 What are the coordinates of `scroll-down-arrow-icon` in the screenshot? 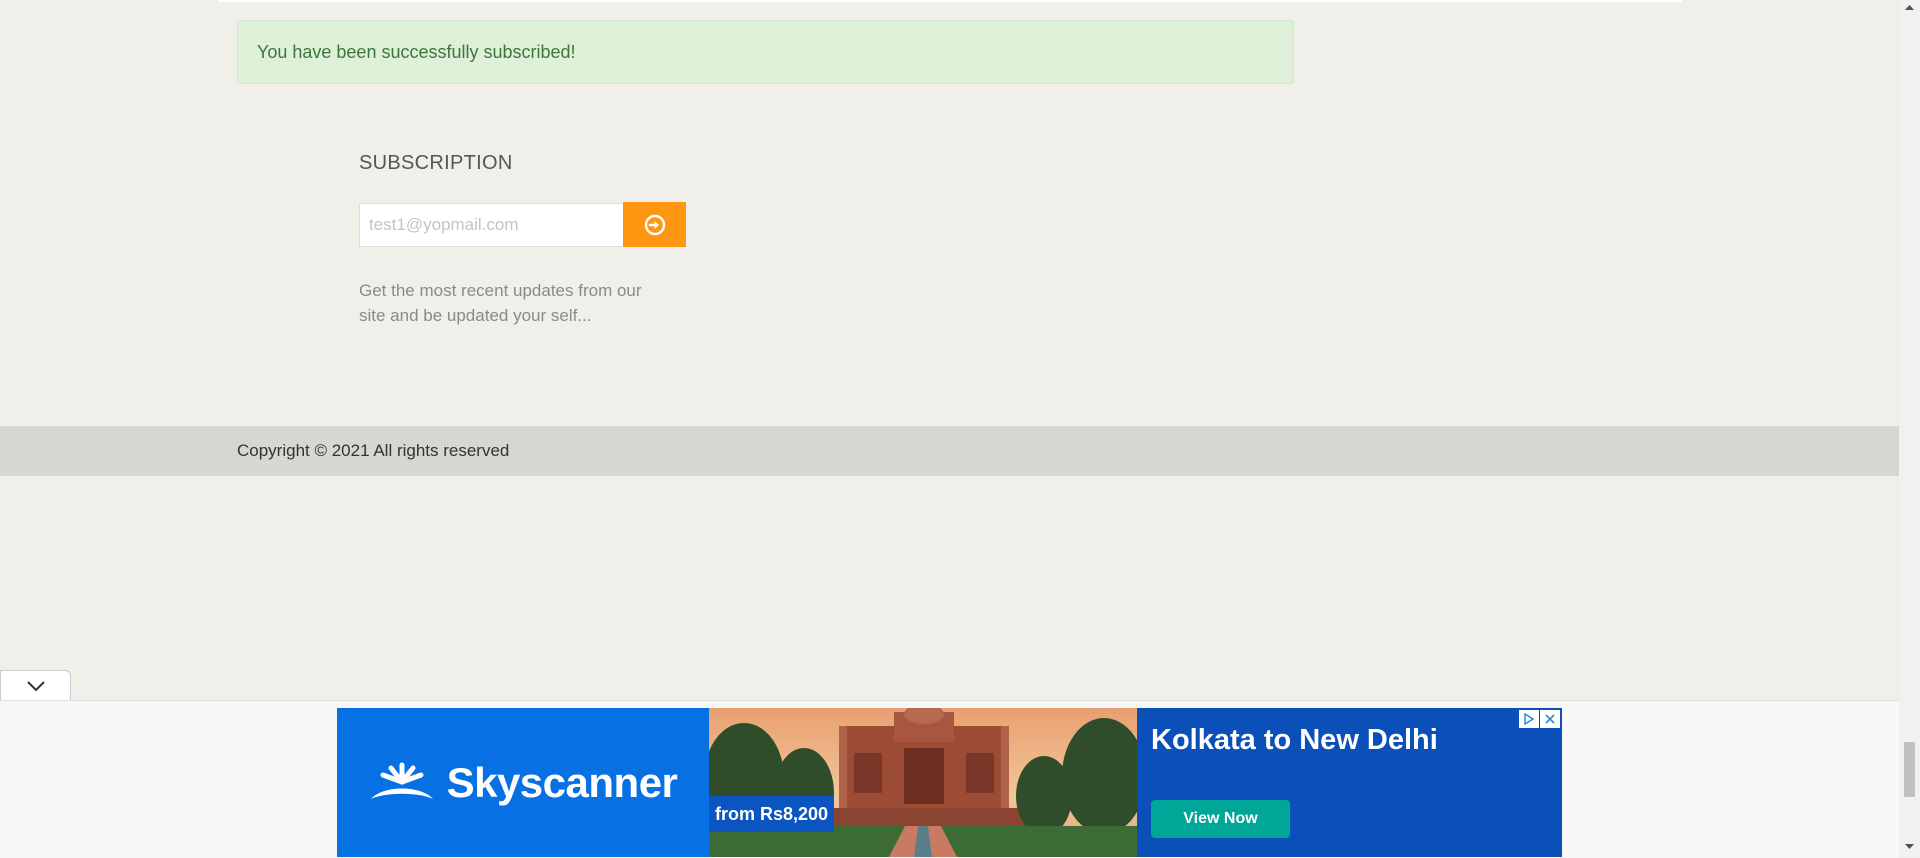 It's located at (1909, 847).